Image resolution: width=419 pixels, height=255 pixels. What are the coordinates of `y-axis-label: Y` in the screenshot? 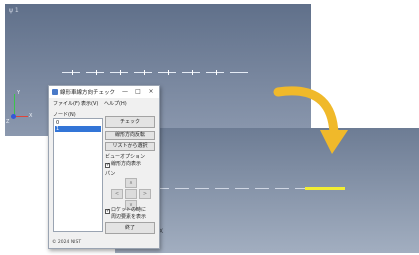 It's located at (19, 93).